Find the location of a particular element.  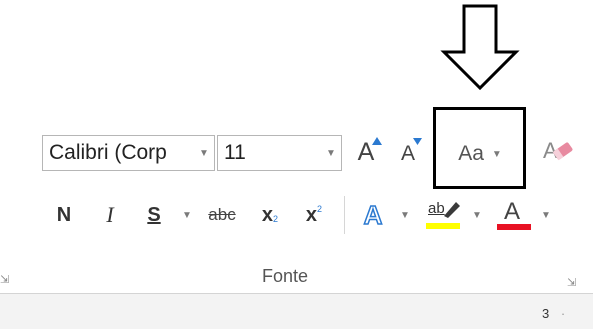

strikethrough-label: abc is located at coordinates (222, 214).